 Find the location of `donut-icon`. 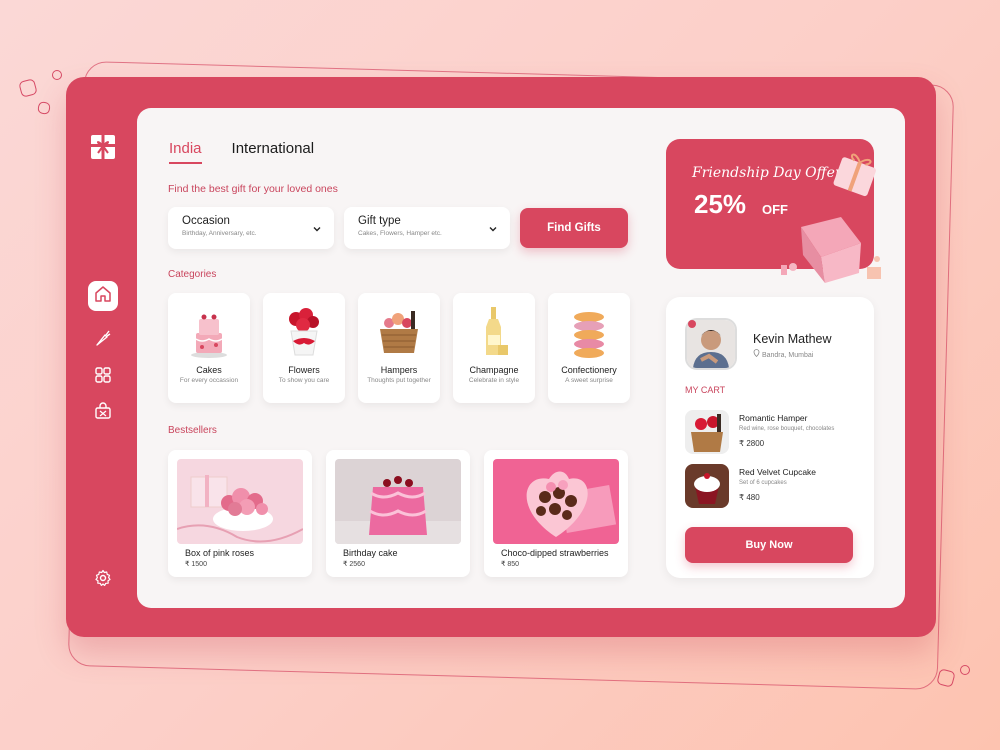

donut-icon is located at coordinates (589, 333).